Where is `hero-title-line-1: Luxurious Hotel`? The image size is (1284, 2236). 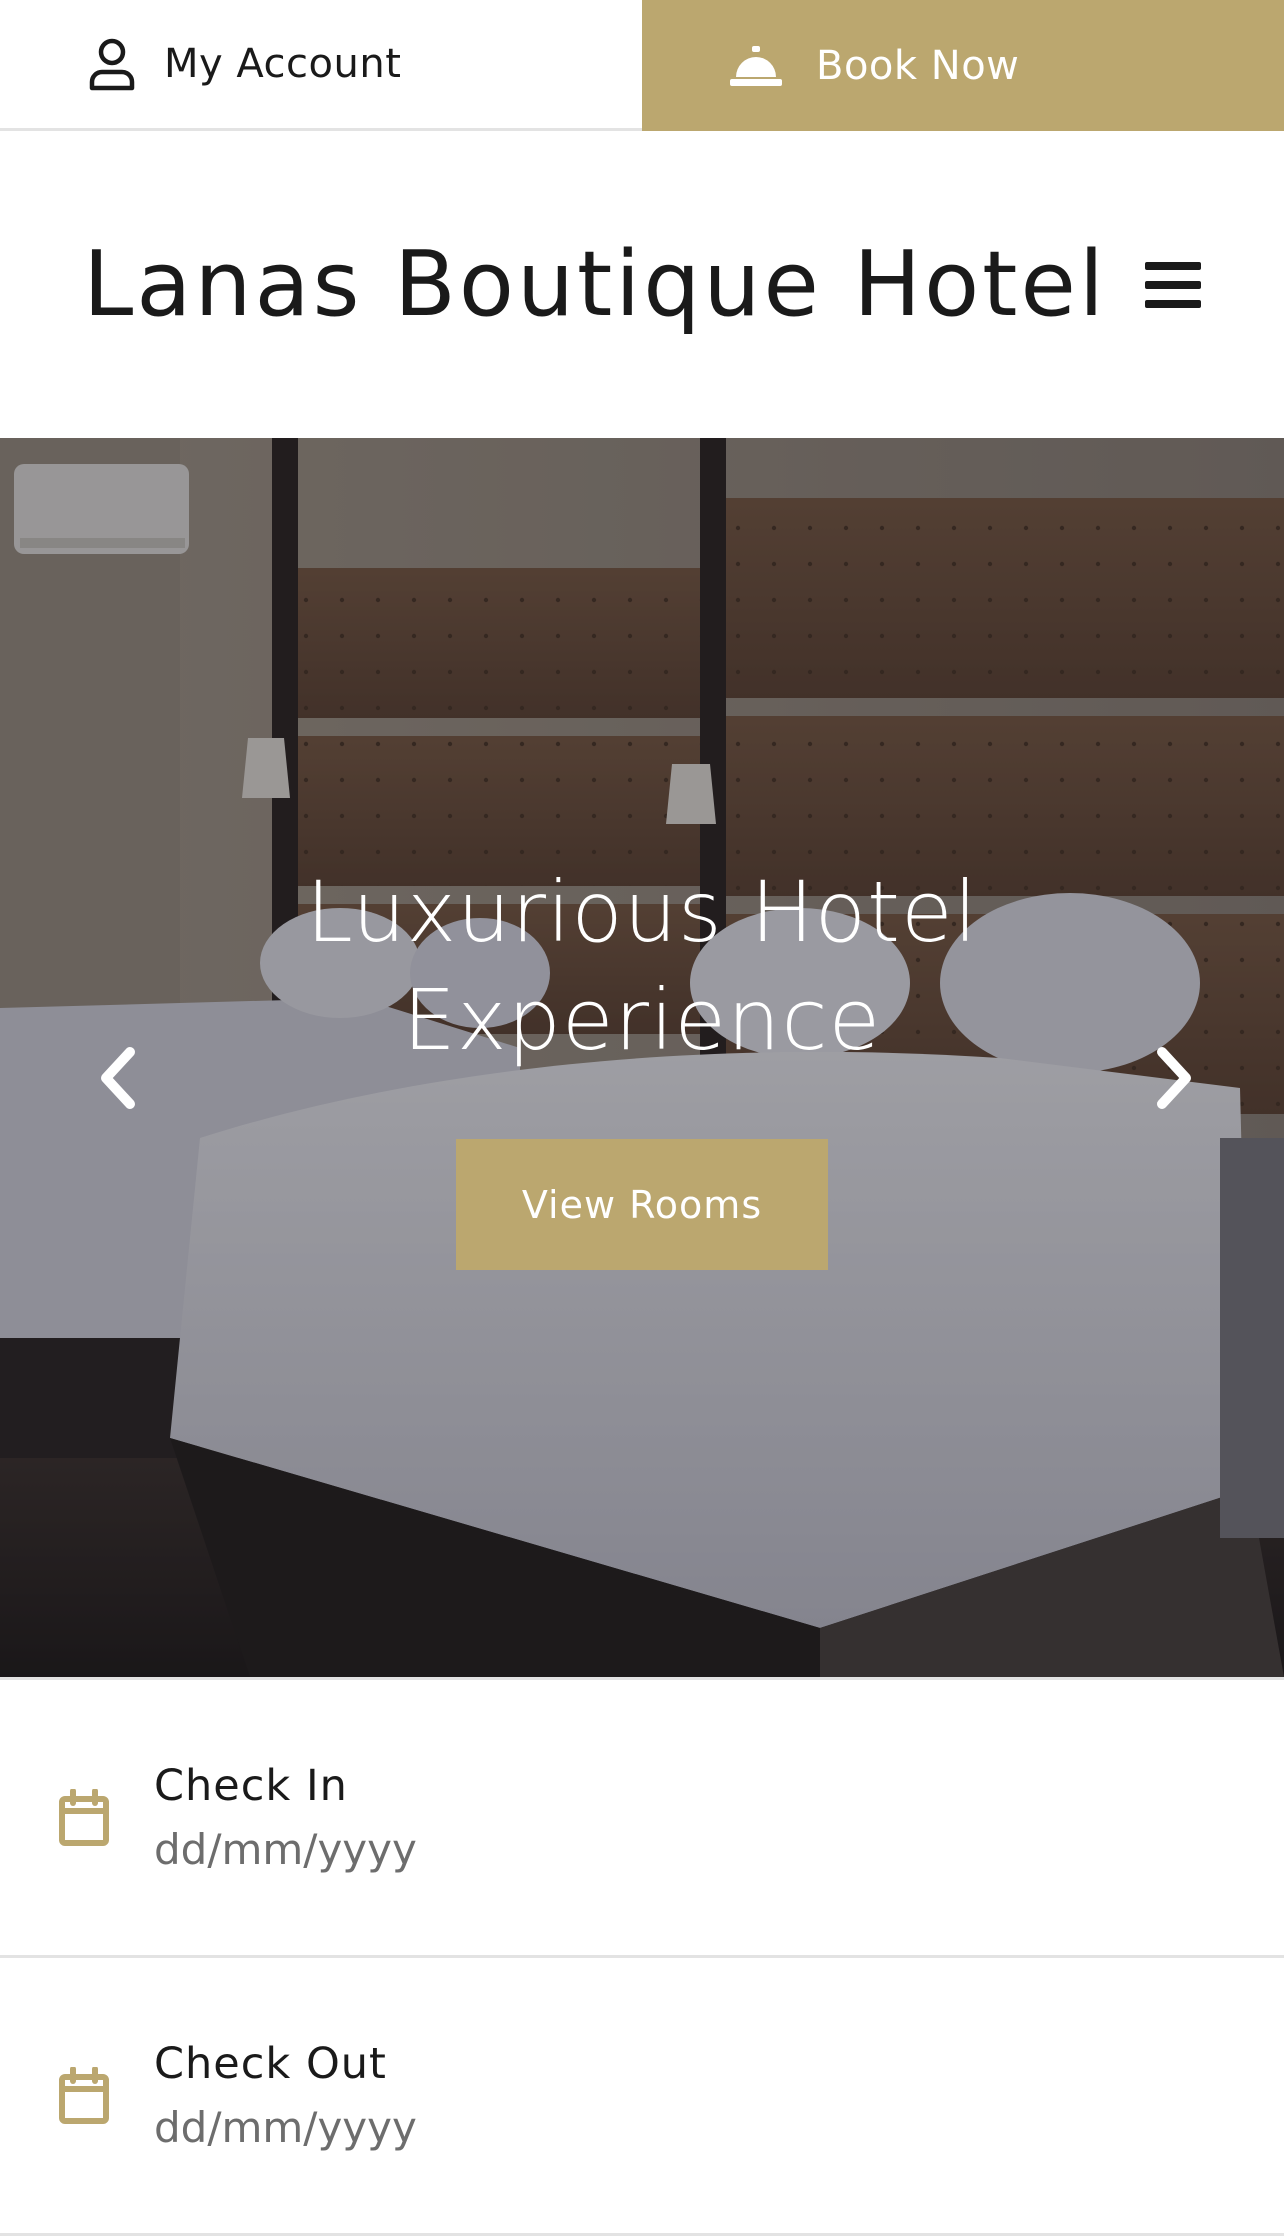 hero-title-line-1: Luxurious Hotel is located at coordinates (642, 912).